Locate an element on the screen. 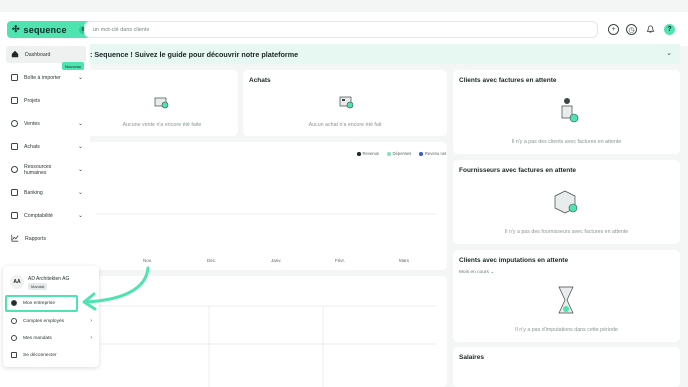  sidebar-item-label: Rapports is located at coordinates (36, 238).